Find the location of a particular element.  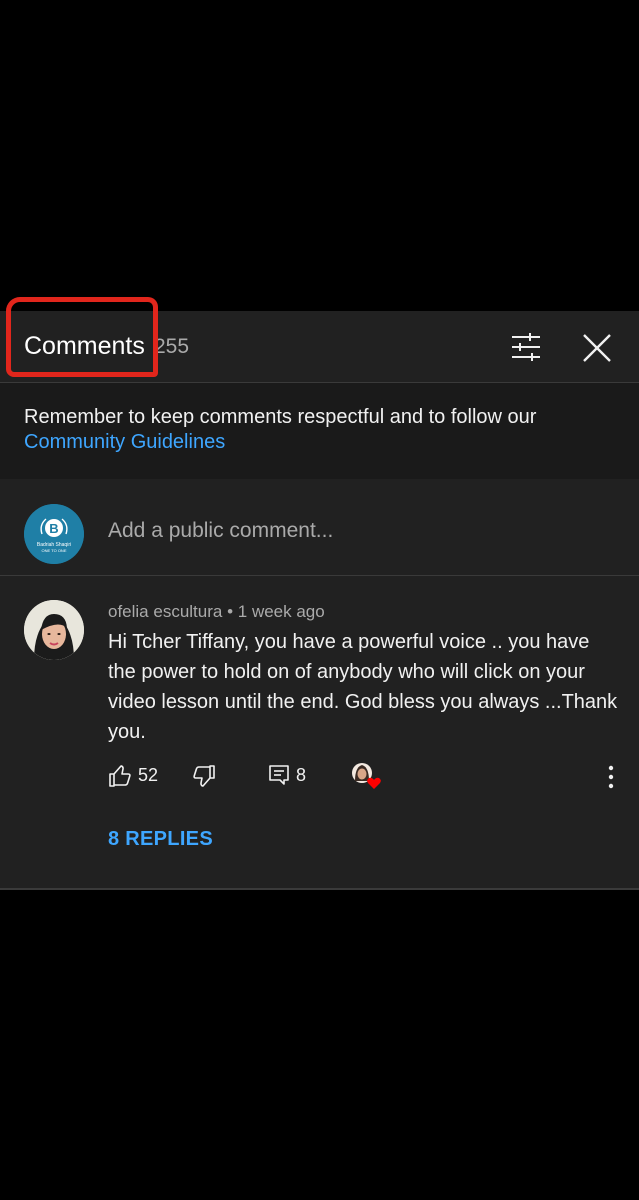

svg-text: ONE TO ONE is located at coordinates (54, 550).